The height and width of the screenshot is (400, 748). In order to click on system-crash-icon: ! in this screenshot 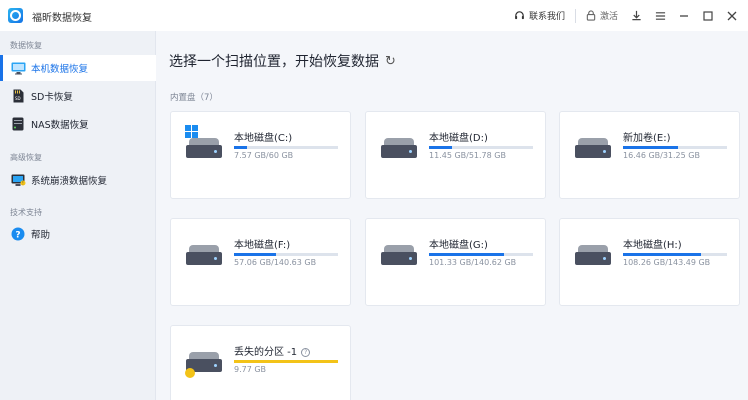, I will do `click(18, 180)`.